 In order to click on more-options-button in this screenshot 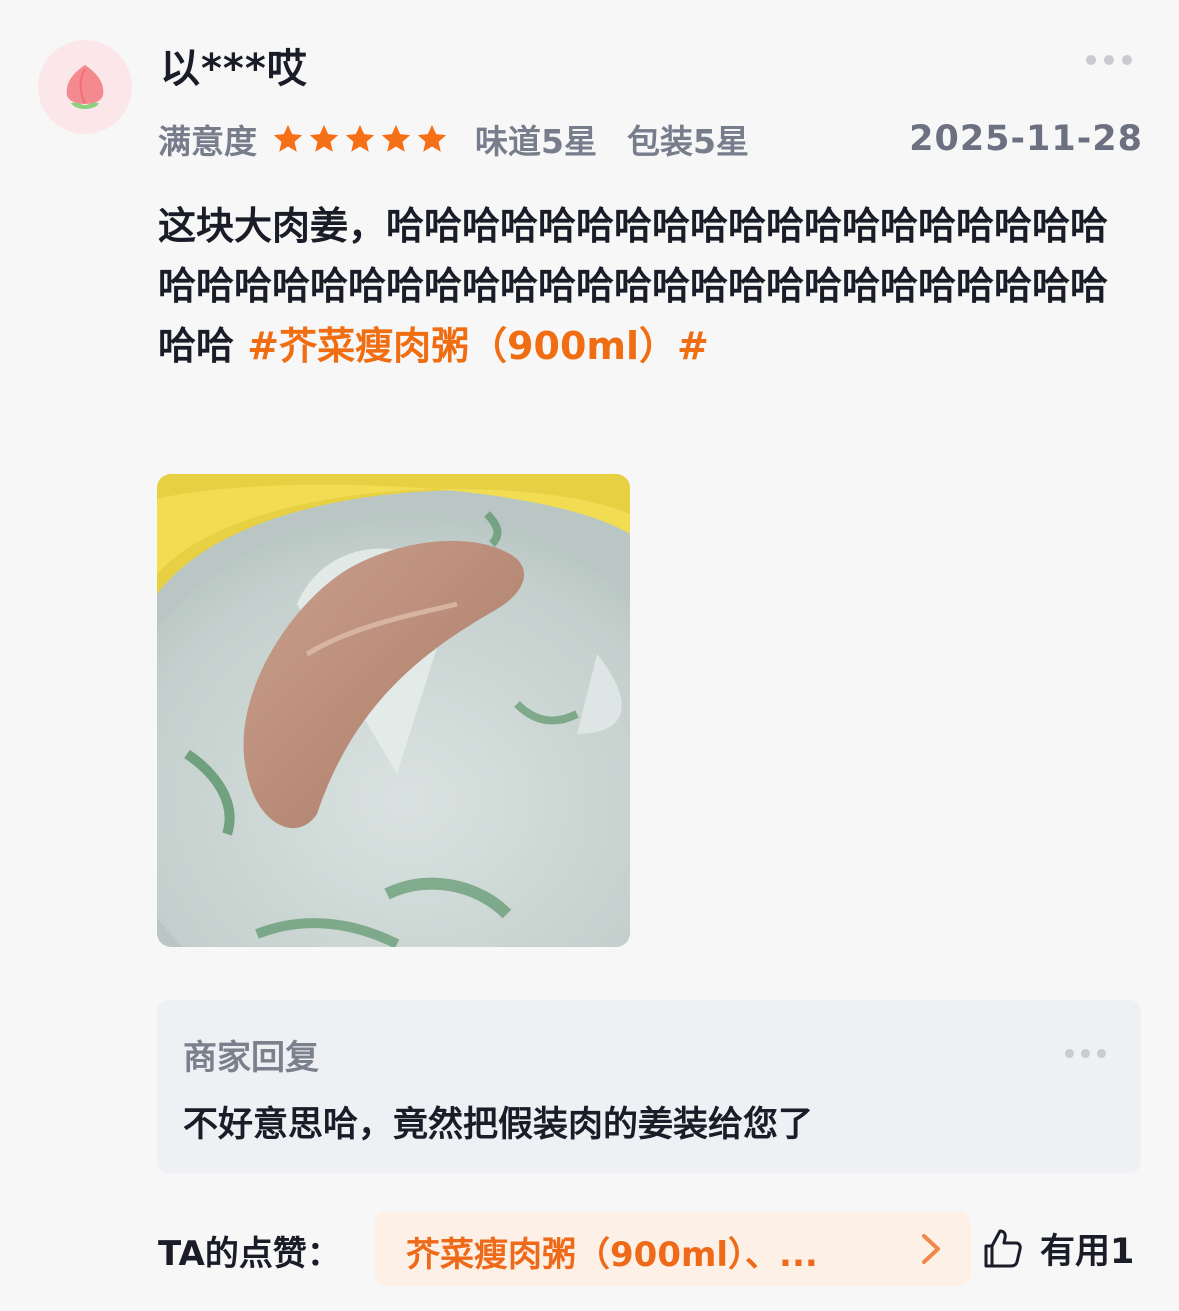, I will do `click(1113, 60)`.